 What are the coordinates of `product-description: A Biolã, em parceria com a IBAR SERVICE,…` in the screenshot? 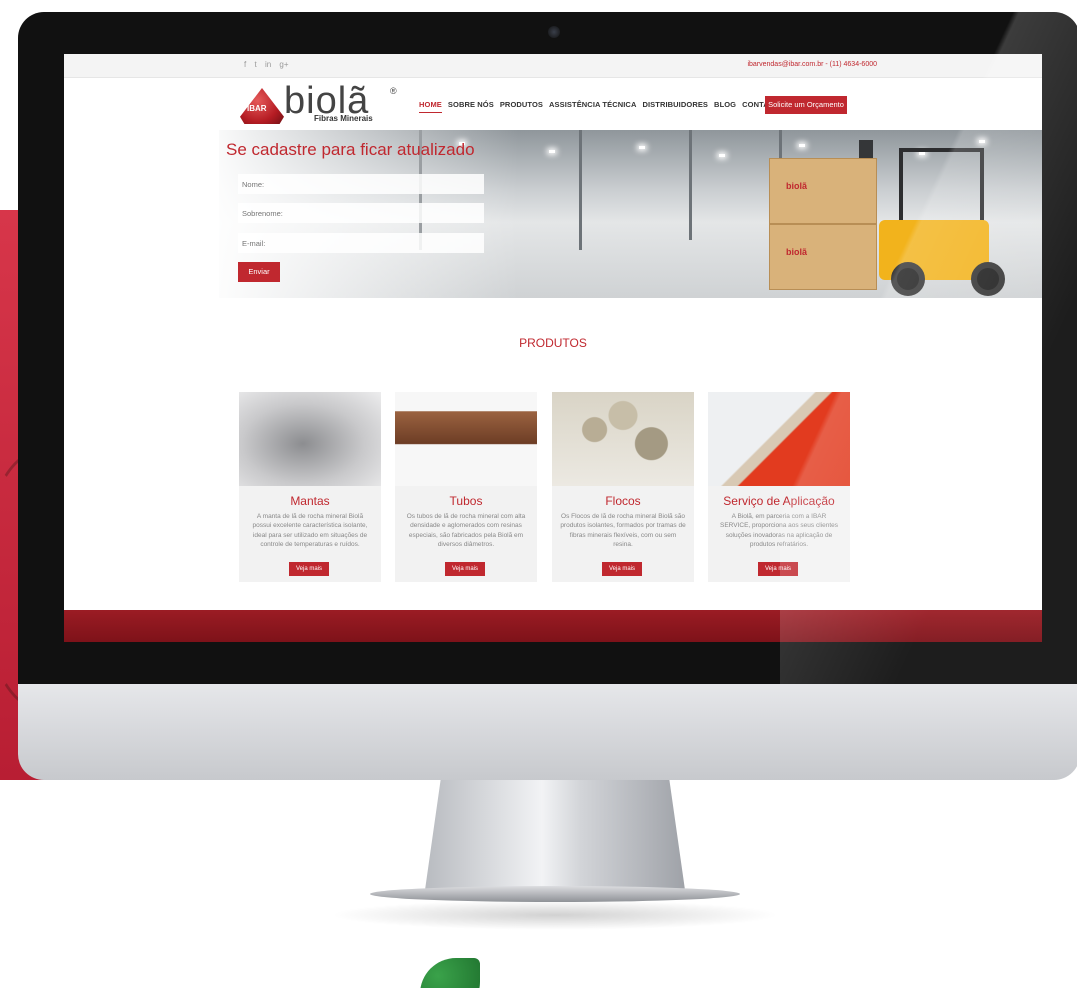 It's located at (779, 530).